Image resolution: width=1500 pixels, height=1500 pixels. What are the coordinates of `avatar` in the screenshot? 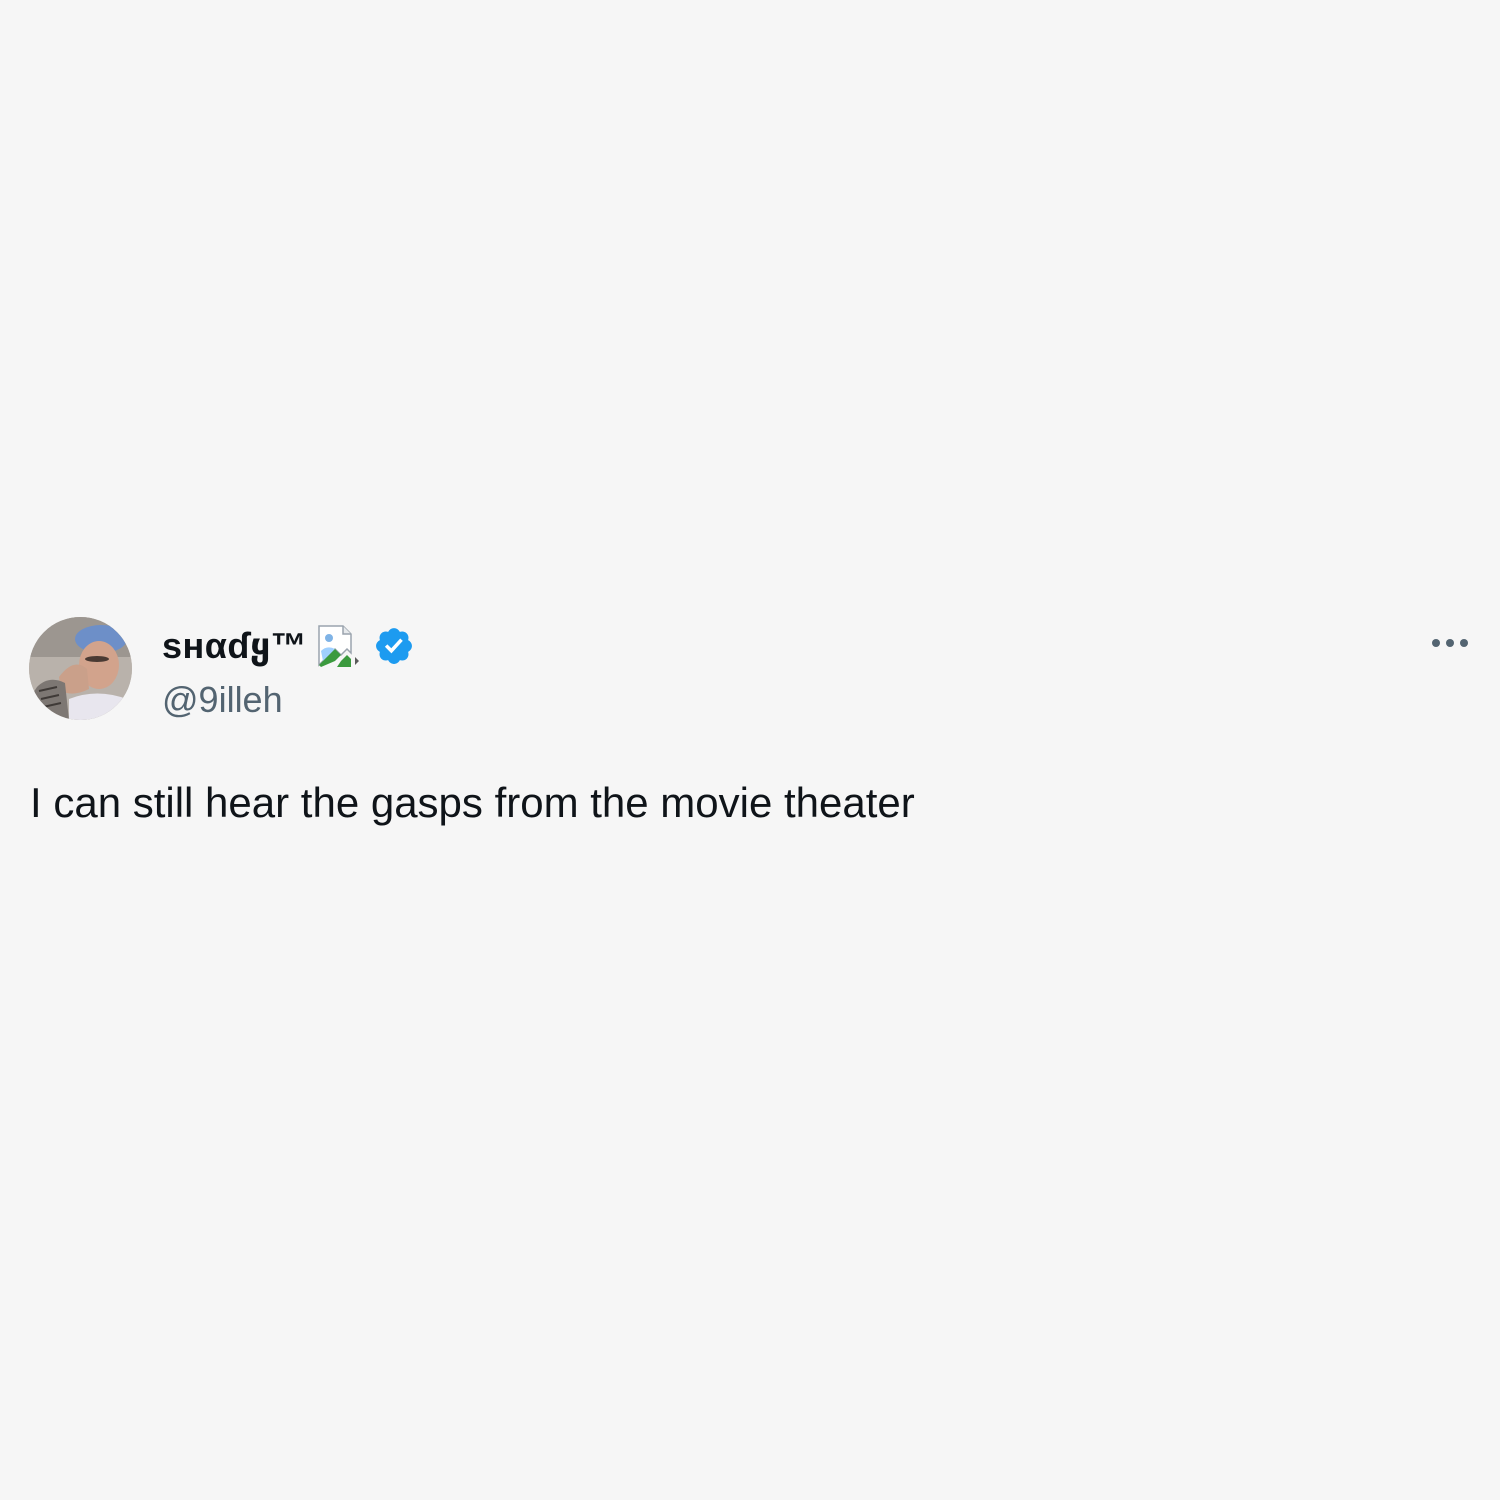 It's located at (80, 668).